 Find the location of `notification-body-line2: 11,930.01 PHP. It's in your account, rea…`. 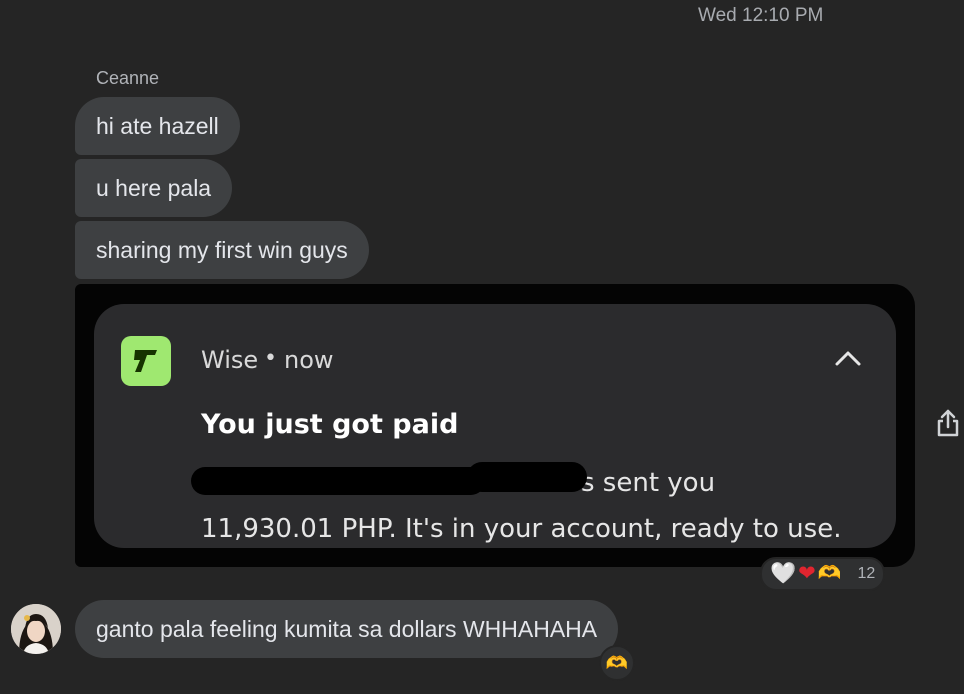

notification-body-line2: 11,930.01 PHP. It's in your account, rea… is located at coordinates (521, 529).